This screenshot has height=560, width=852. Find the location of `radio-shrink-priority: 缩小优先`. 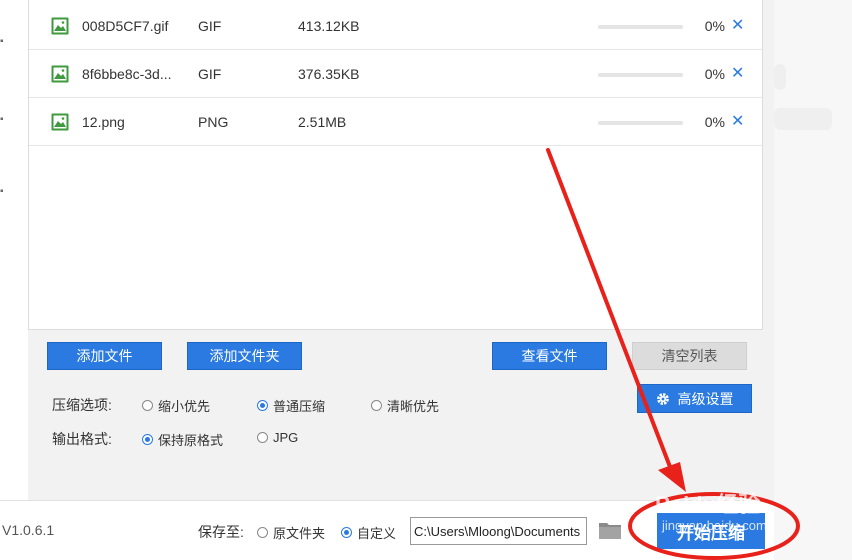

radio-shrink-priority: 缩小优先 is located at coordinates (176, 405).